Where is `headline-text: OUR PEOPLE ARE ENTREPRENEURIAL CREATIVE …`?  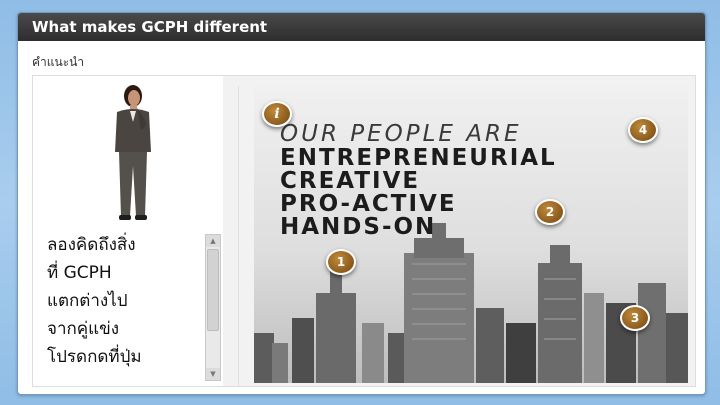
headline-text: OUR PEOPLE ARE ENTREPRENEURIAL CREATIVE … is located at coordinates (418, 180).